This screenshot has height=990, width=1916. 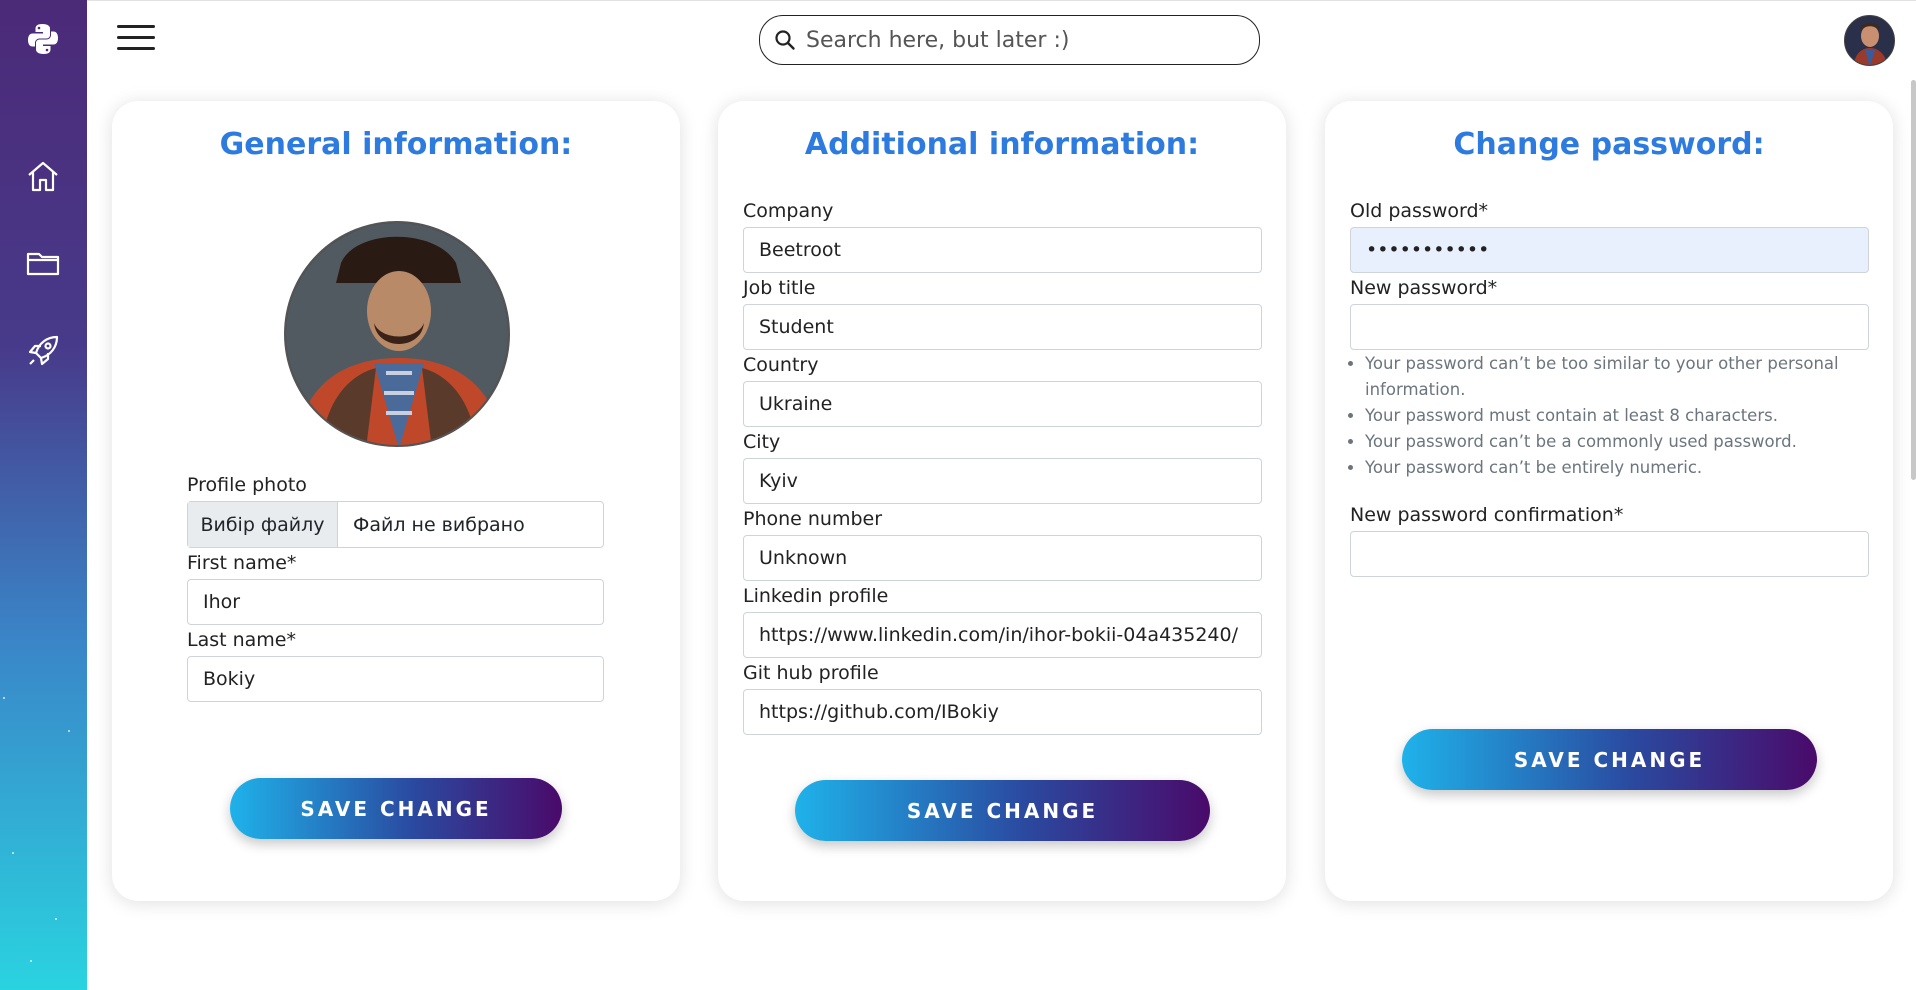 I want to click on card-title: General information:, so click(x=396, y=144).